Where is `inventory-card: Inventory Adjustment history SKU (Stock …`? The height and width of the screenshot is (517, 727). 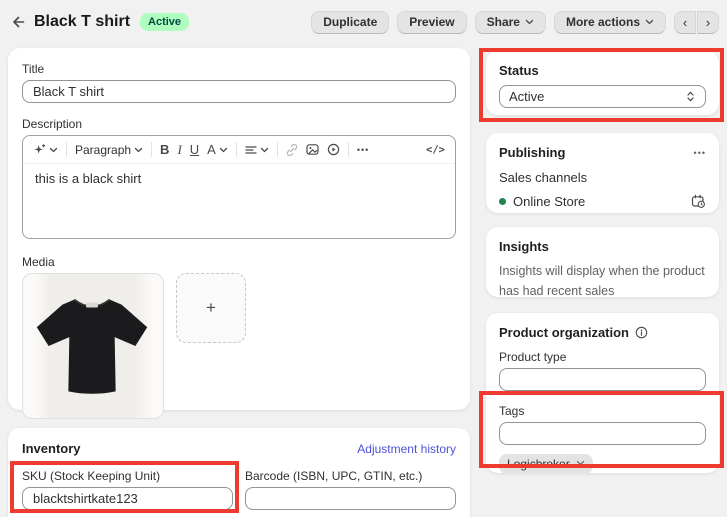 inventory-card: Inventory Adjustment history SKU (Stock … is located at coordinates (239, 472).